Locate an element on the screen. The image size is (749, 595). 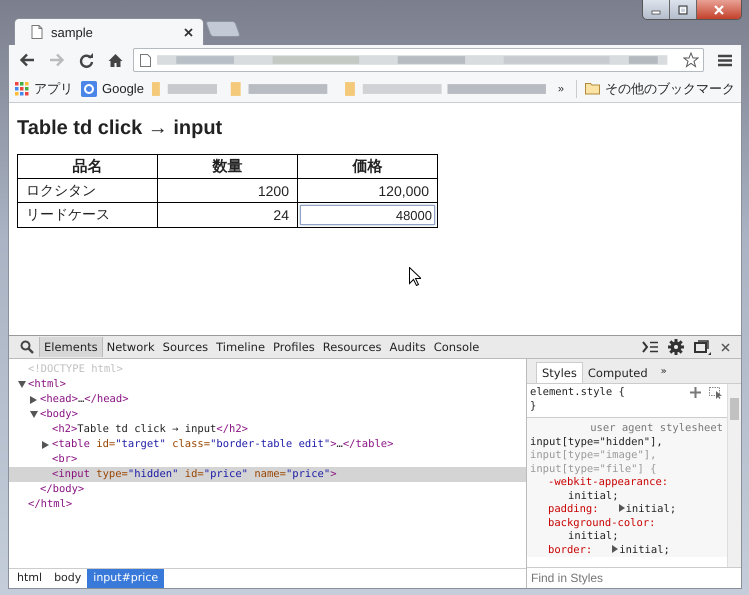
css-selector: element.style { is located at coordinates (577, 393).